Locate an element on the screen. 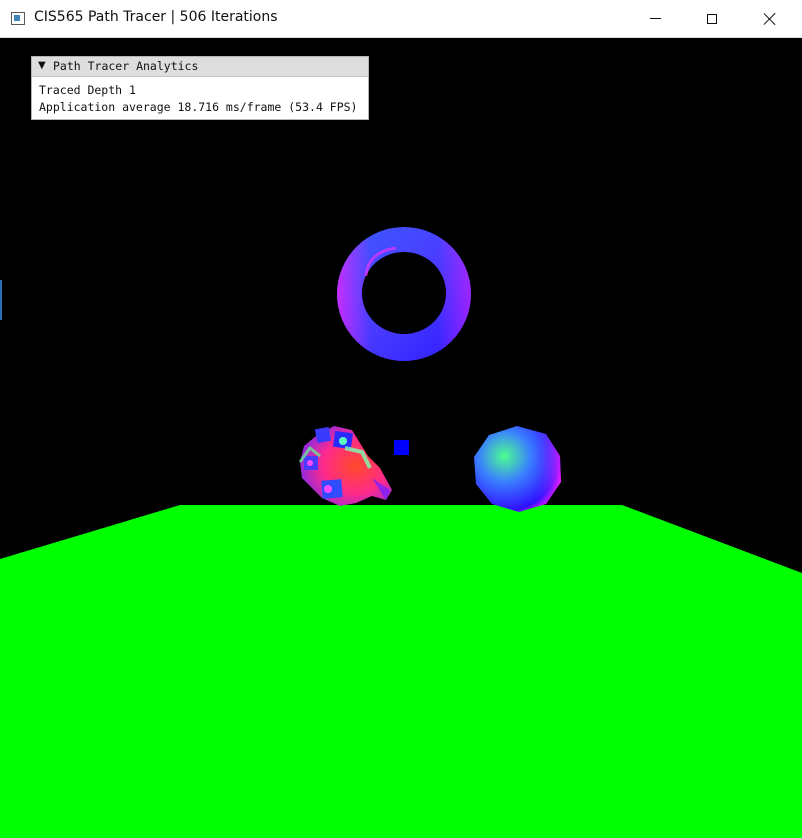 The height and width of the screenshot is (838, 802). title-bar: CIS565 Path Tracer | 506 Iterations is located at coordinates (401, 19).